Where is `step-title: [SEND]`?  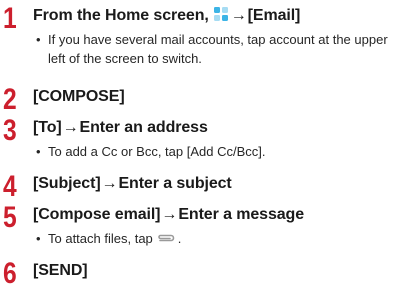 step-title: [SEND] is located at coordinates (60, 270).